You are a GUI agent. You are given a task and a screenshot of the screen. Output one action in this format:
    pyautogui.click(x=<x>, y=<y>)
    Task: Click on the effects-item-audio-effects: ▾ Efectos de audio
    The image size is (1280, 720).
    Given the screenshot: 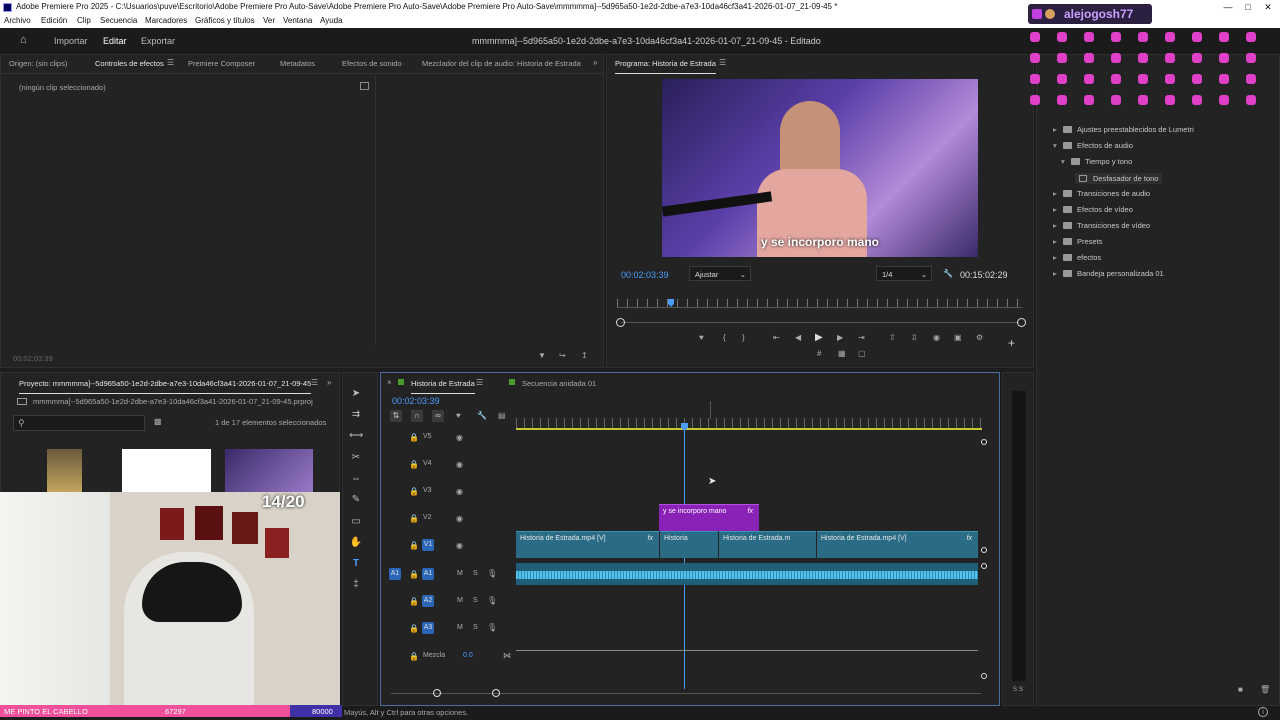 What is the action you would take?
    pyautogui.click(x=1093, y=145)
    